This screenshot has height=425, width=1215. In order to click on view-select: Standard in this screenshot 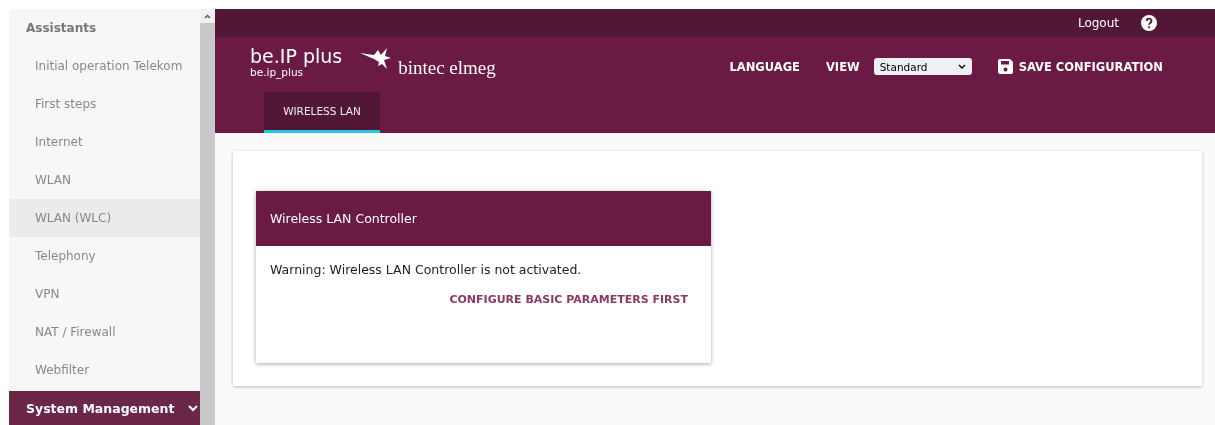, I will do `click(922, 66)`.